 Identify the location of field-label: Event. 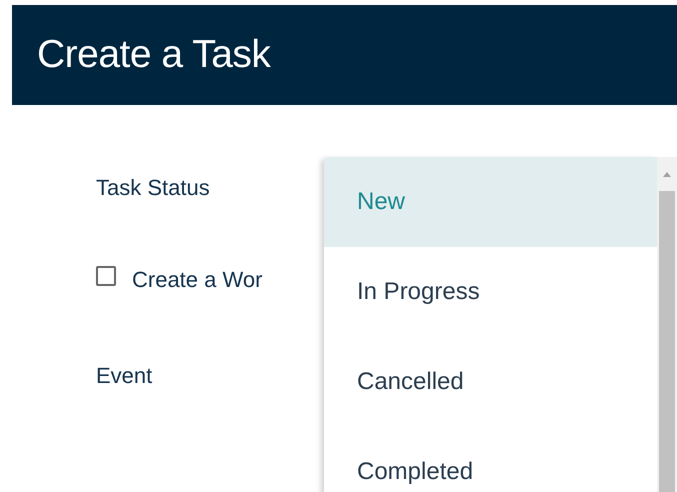
(124, 376).